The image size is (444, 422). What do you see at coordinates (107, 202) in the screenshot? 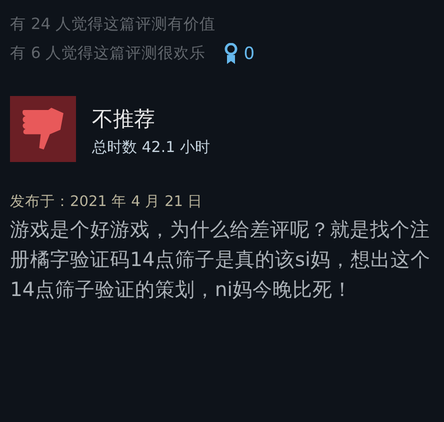
I see `posted-date: 发布于：2021 年 4 月 21 日` at bounding box center [107, 202].